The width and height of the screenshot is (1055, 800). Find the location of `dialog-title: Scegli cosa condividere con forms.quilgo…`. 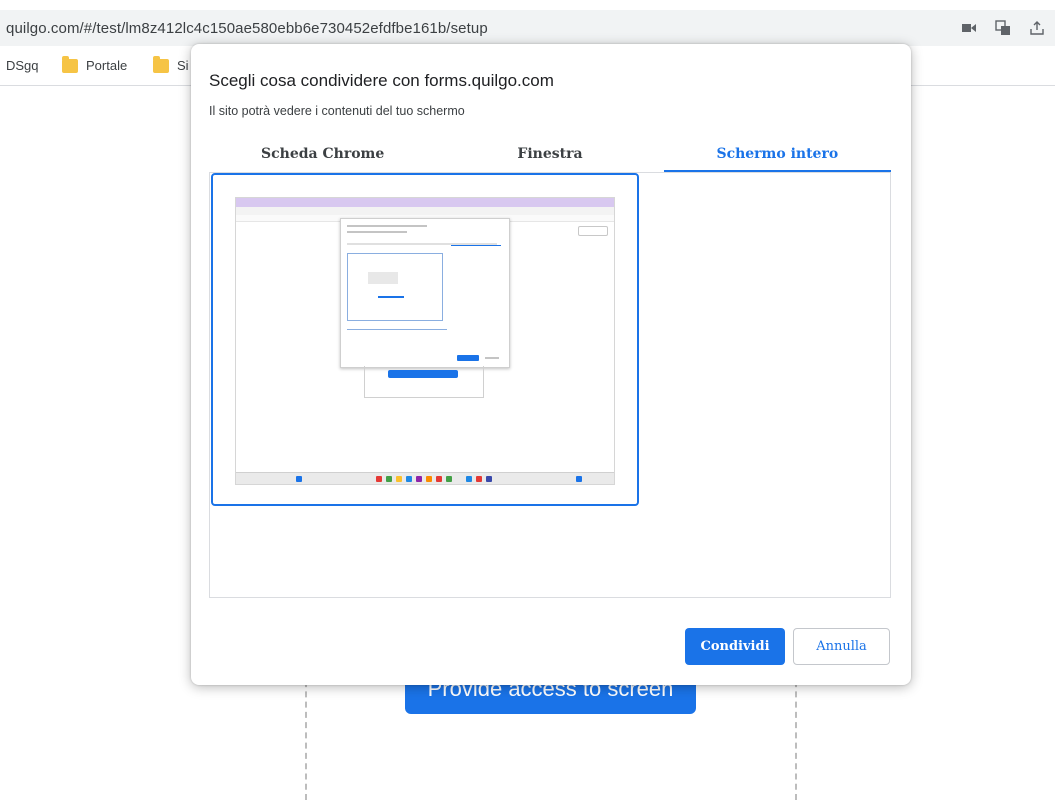

dialog-title: Scegli cosa condividere con forms.quilgo… is located at coordinates (381, 80).